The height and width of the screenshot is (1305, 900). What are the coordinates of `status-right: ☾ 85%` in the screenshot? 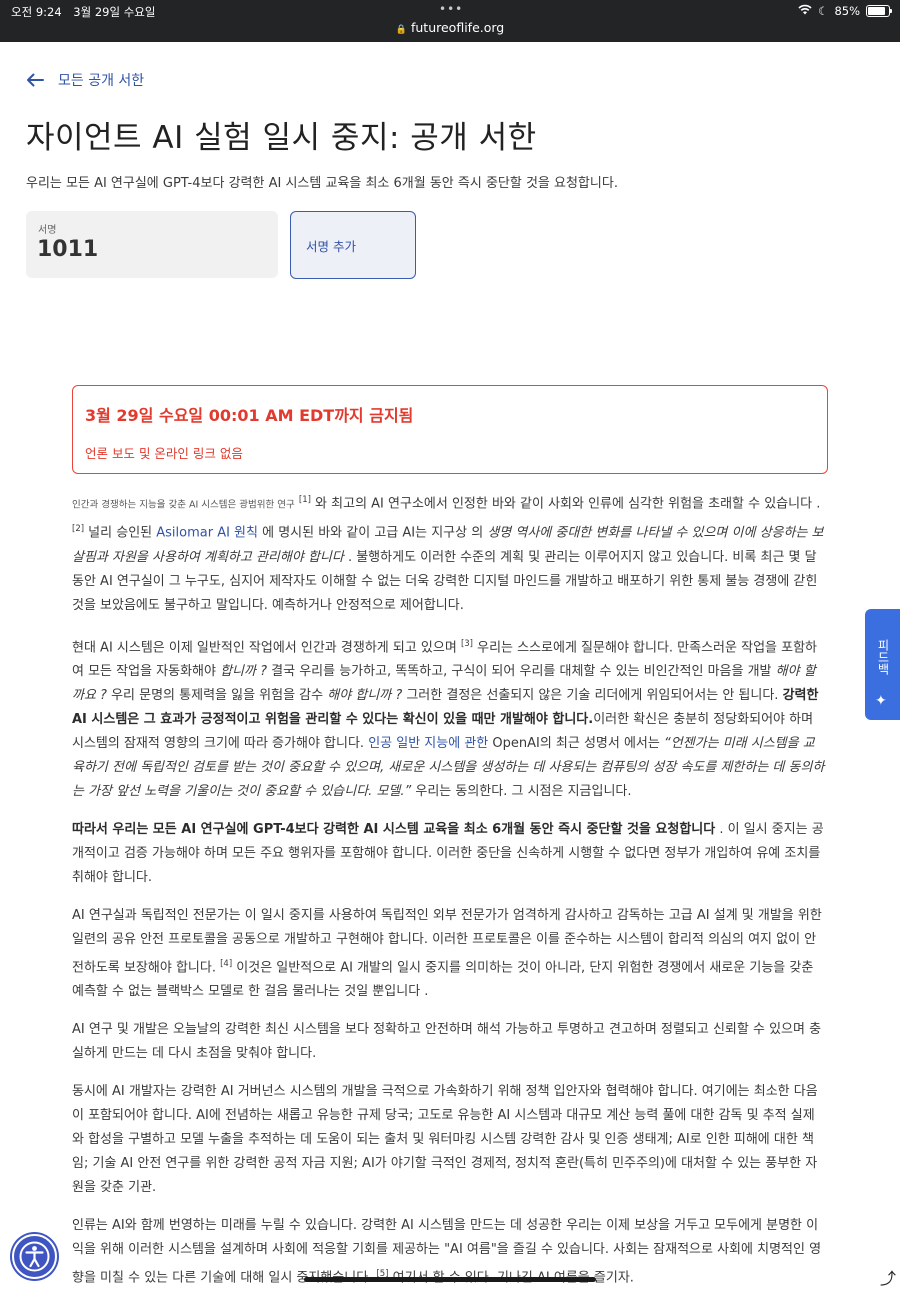 It's located at (845, 11).